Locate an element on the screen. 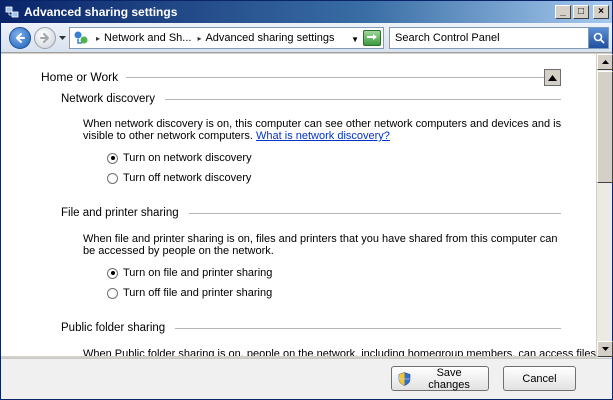 The height and width of the screenshot is (400, 613). network-discovery-help-link: What is network discovery? is located at coordinates (323, 136).